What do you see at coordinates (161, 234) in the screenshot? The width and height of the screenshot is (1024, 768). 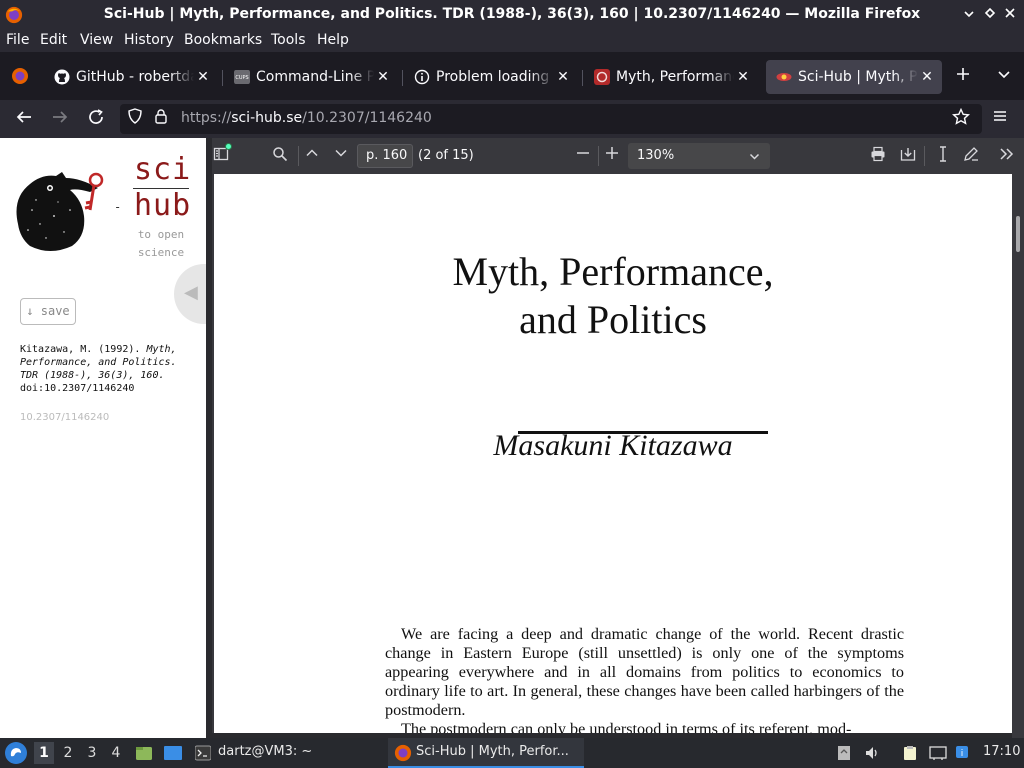 I see `tagline-line-1: to open` at bounding box center [161, 234].